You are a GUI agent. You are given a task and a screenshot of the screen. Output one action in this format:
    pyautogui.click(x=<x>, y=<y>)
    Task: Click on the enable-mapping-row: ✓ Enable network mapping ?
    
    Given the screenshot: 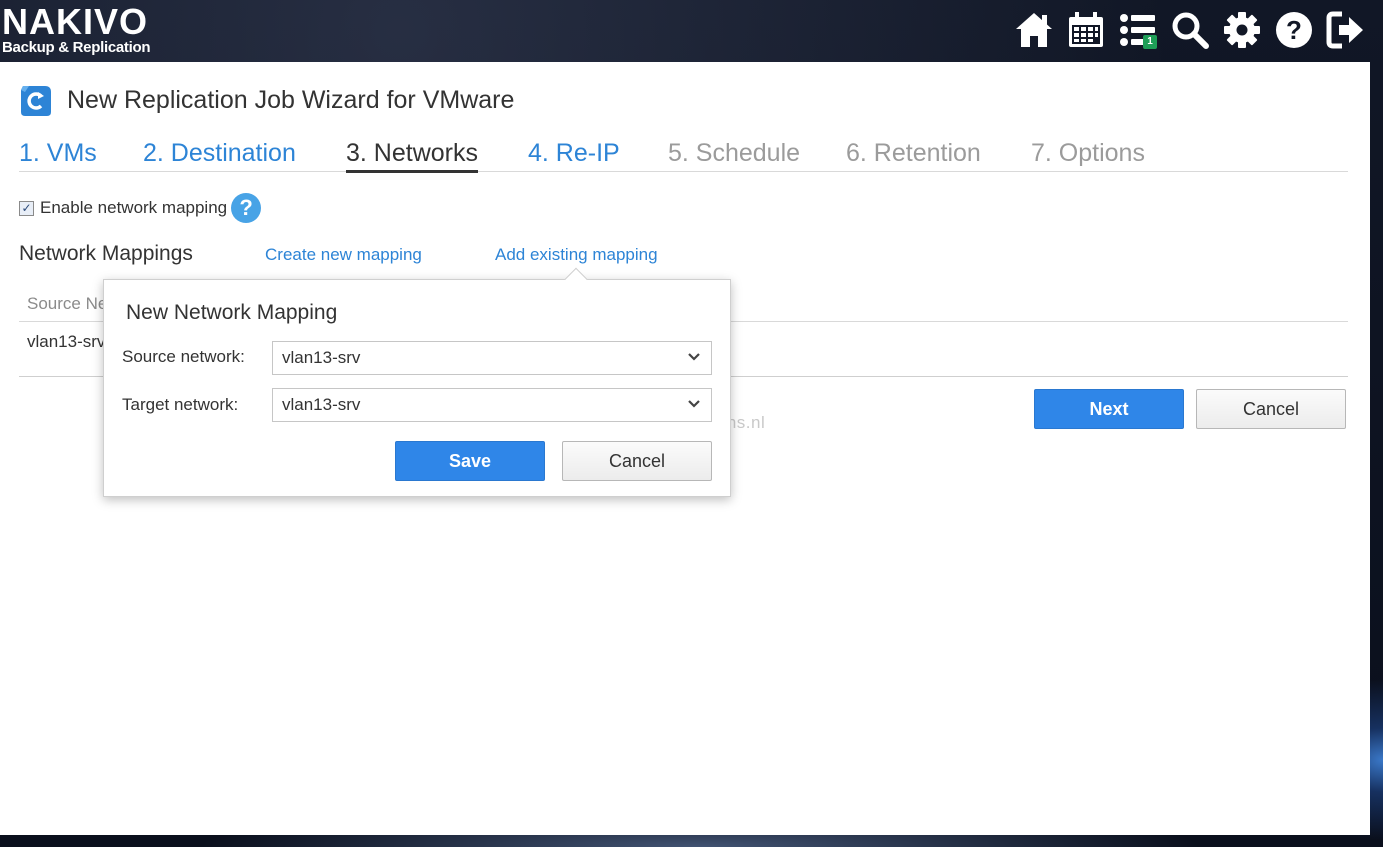 What is the action you would take?
    pyautogui.click(x=140, y=208)
    